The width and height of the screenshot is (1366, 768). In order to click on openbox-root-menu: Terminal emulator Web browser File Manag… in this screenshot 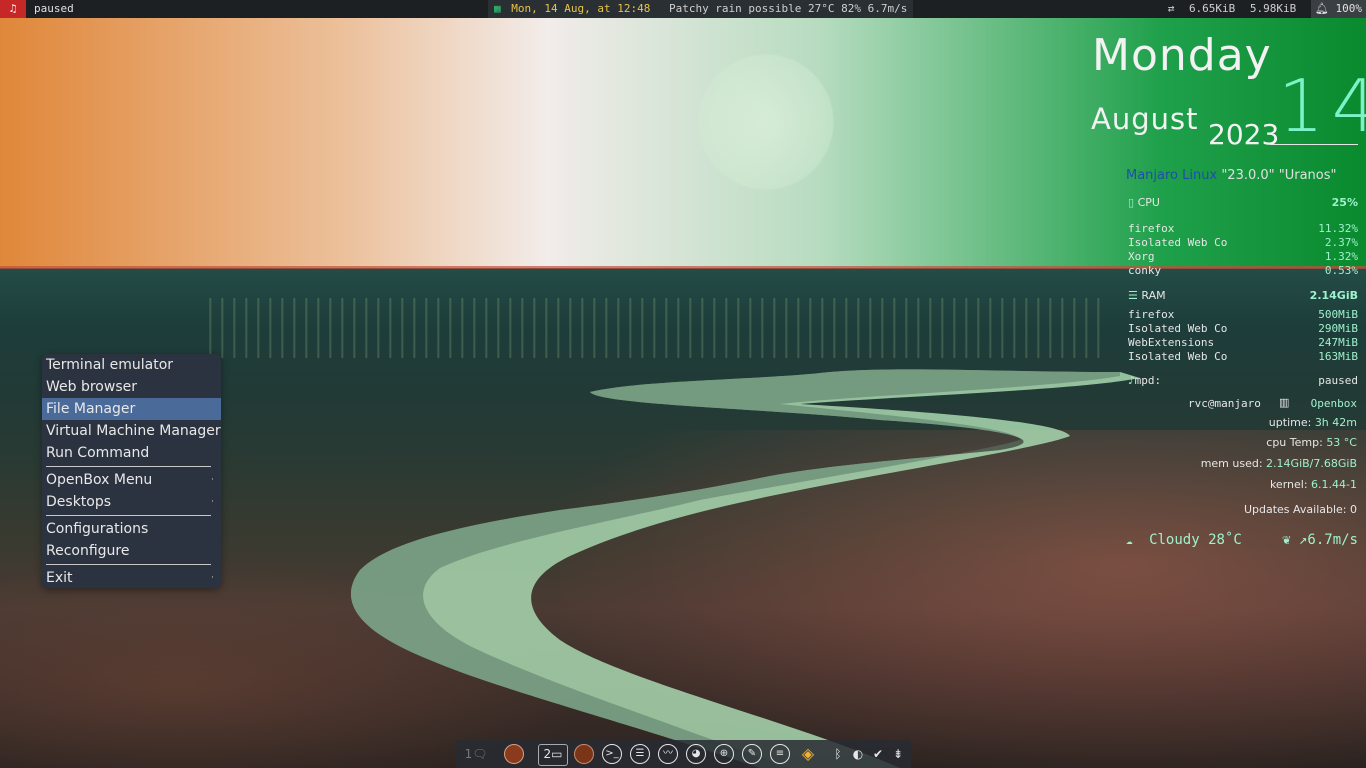, I will do `click(131, 471)`.